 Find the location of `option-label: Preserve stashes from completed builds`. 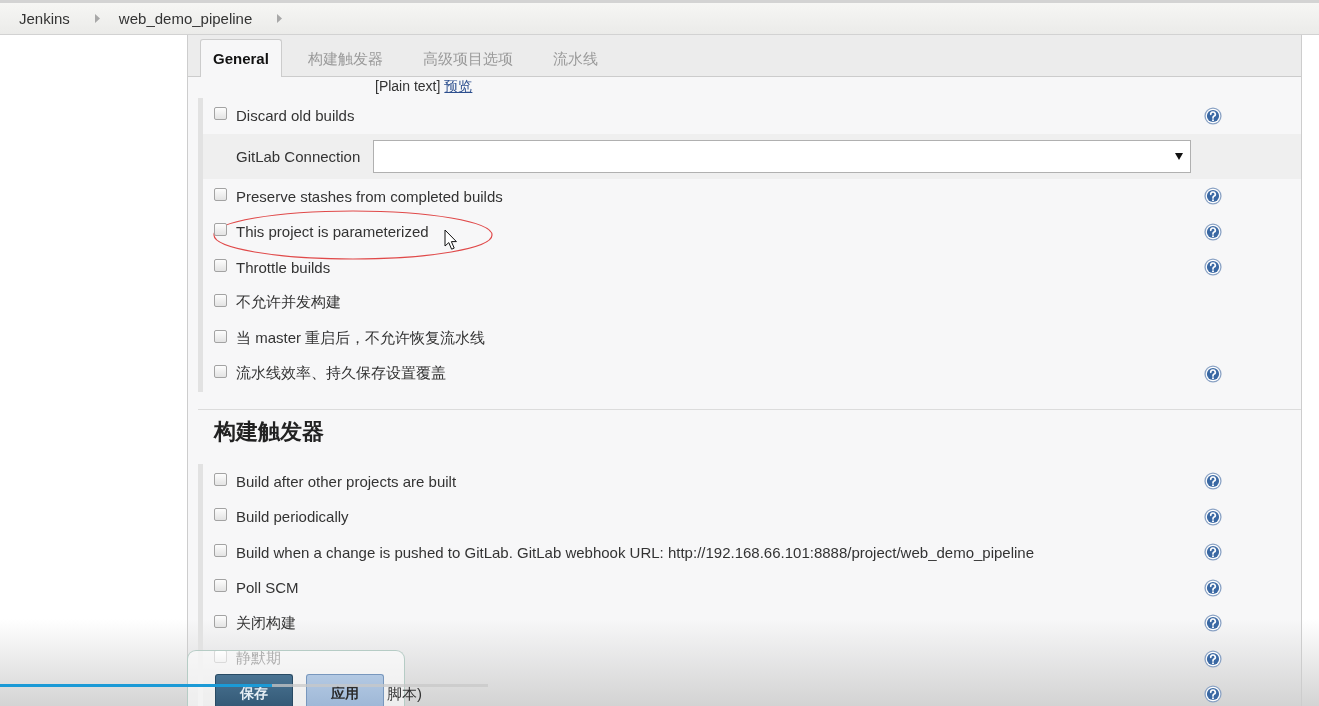

option-label: Preserve stashes from completed builds is located at coordinates (369, 196).